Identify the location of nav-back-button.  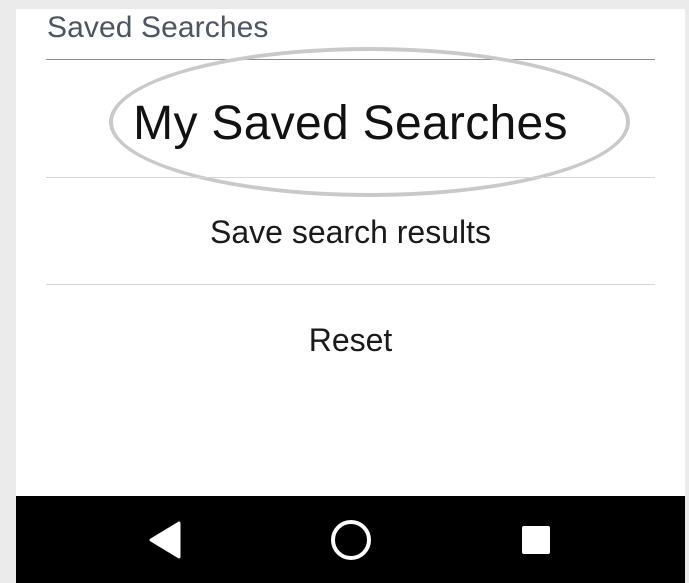
(165, 539).